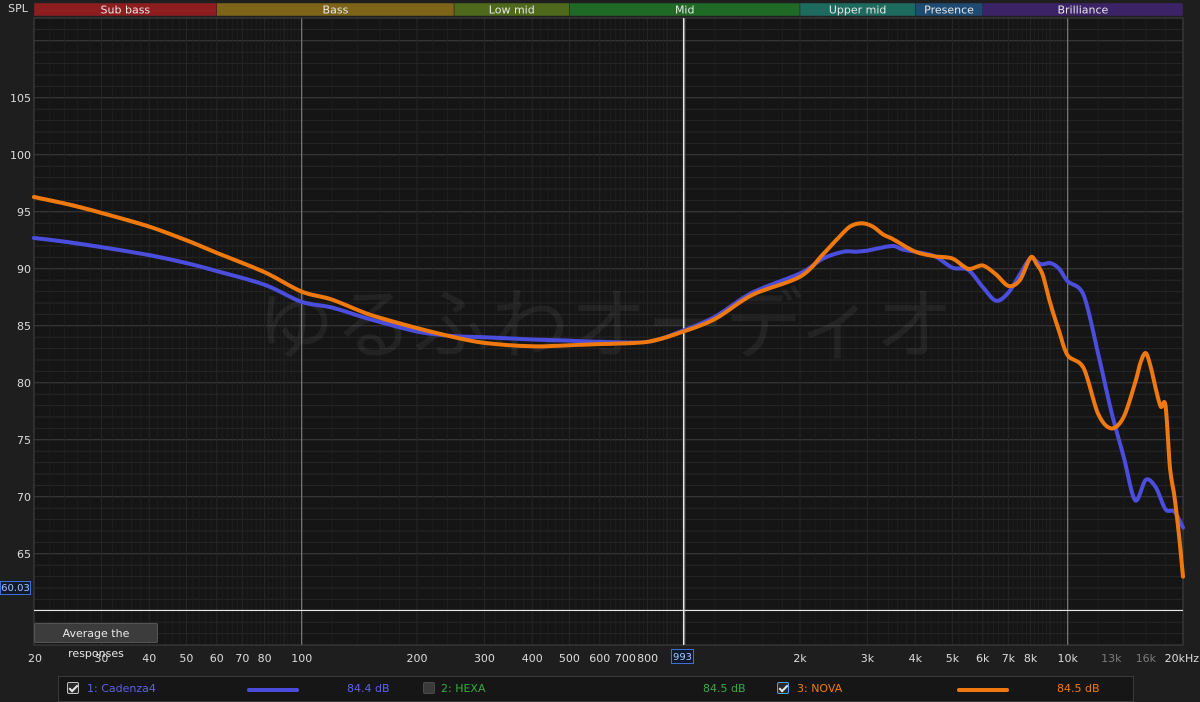 This screenshot has height=702, width=1200. Describe the element at coordinates (949, 10) in the screenshot. I see `band-label-5: Presence` at that location.